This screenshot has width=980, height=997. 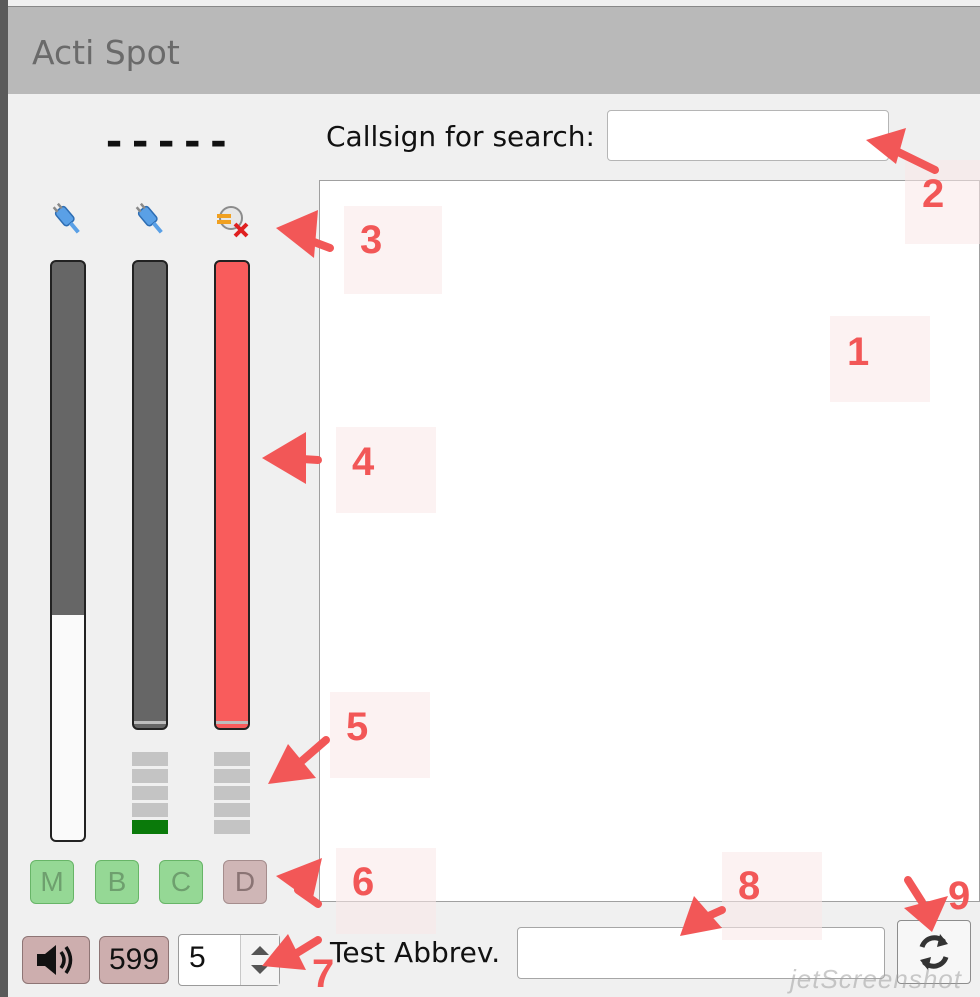 I want to click on speaker-icon, so click(x=55, y=960).